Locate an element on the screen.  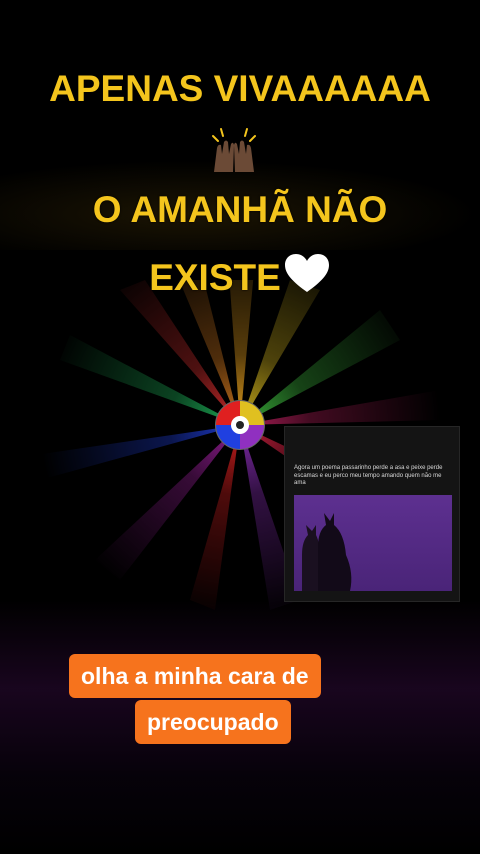
headline-line-3-text: EXISTE is located at coordinates (215, 277).